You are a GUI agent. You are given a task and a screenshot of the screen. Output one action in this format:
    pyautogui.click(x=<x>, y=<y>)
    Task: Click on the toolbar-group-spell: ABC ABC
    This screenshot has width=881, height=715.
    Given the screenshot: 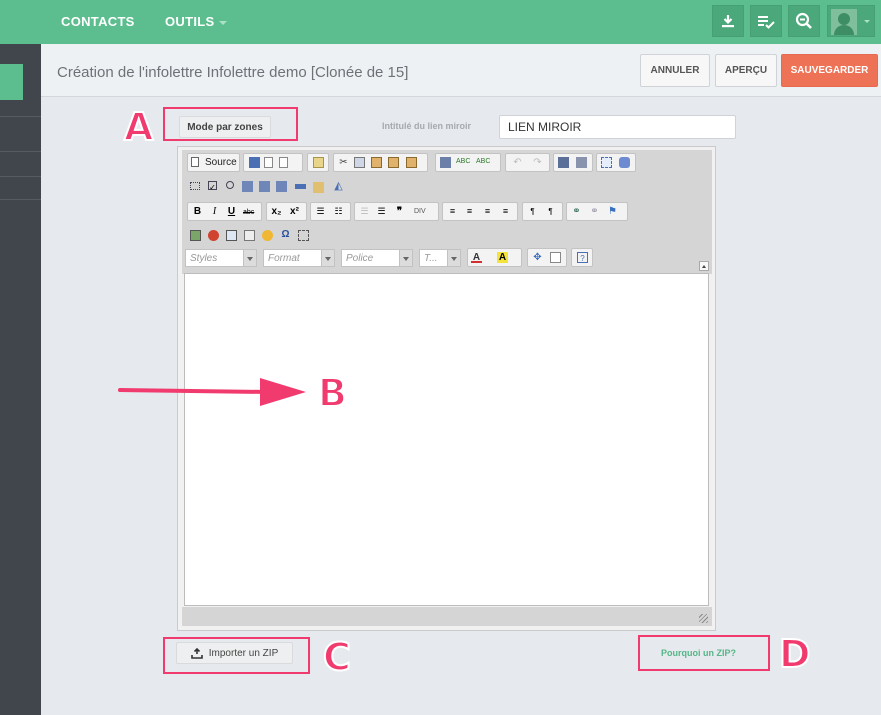 What is the action you would take?
    pyautogui.click(x=468, y=162)
    